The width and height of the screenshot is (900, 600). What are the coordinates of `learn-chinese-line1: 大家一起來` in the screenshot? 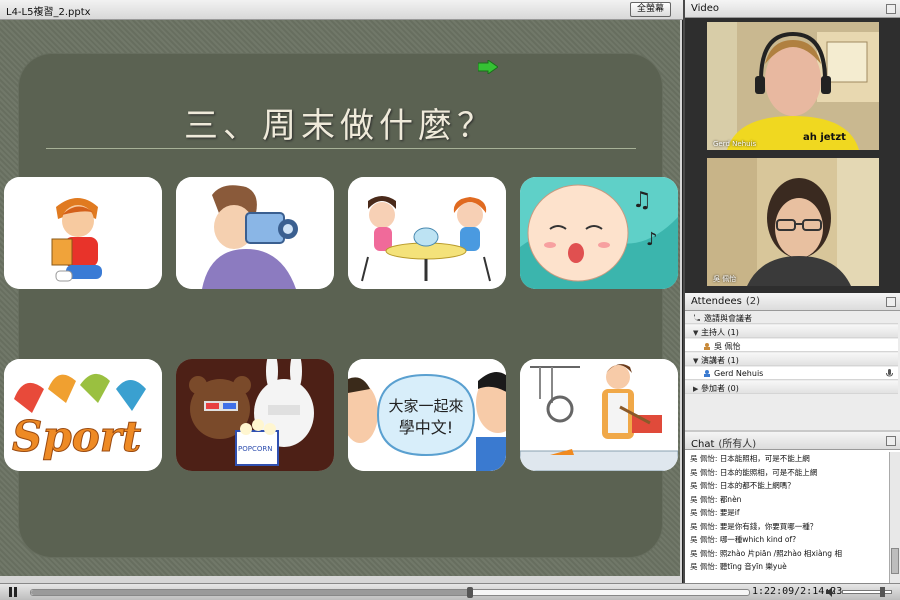 It's located at (425, 406).